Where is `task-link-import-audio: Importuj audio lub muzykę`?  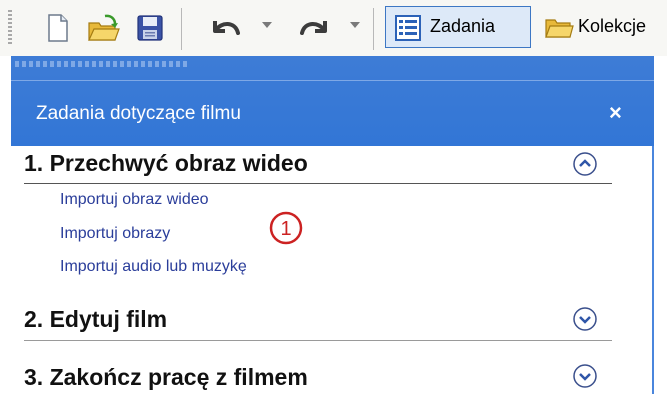
task-link-import-audio: Importuj audio lub muzykę is located at coordinates (153, 267).